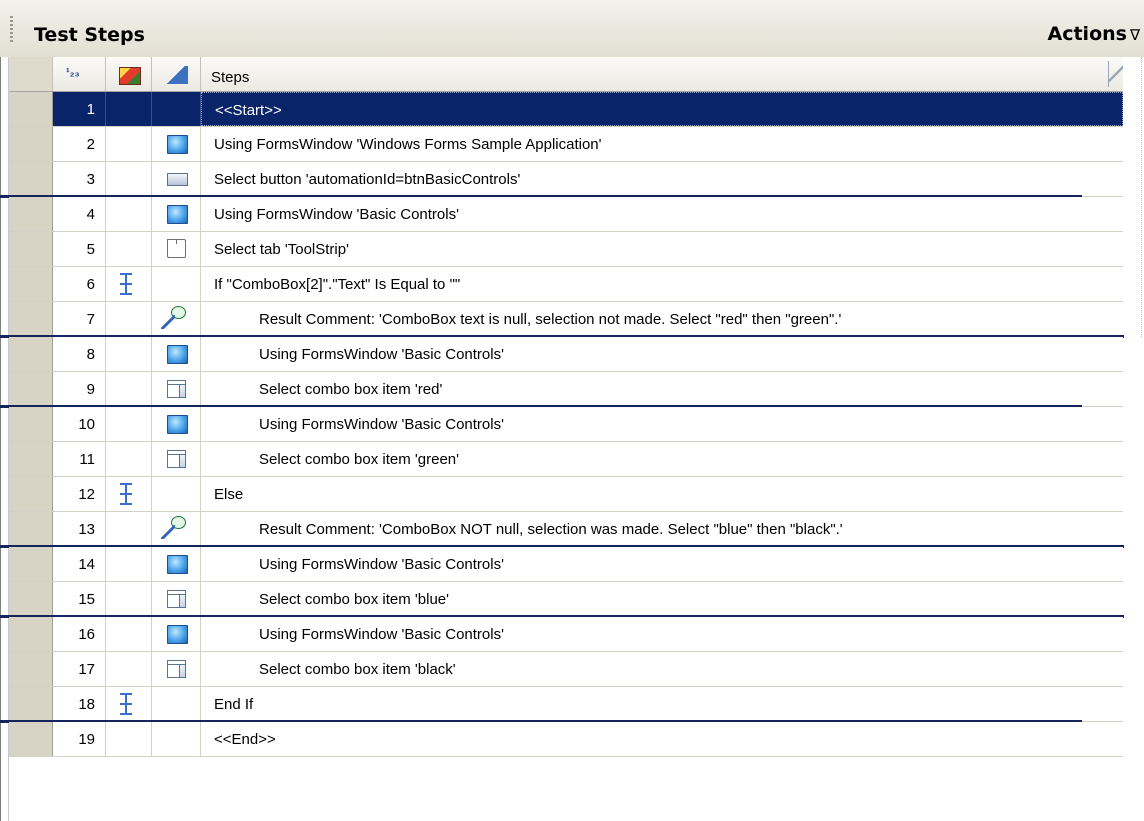  What do you see at coordinates (176, 248) in the screenshot?
I see `tab-icon` at bounding box center [176, 248].